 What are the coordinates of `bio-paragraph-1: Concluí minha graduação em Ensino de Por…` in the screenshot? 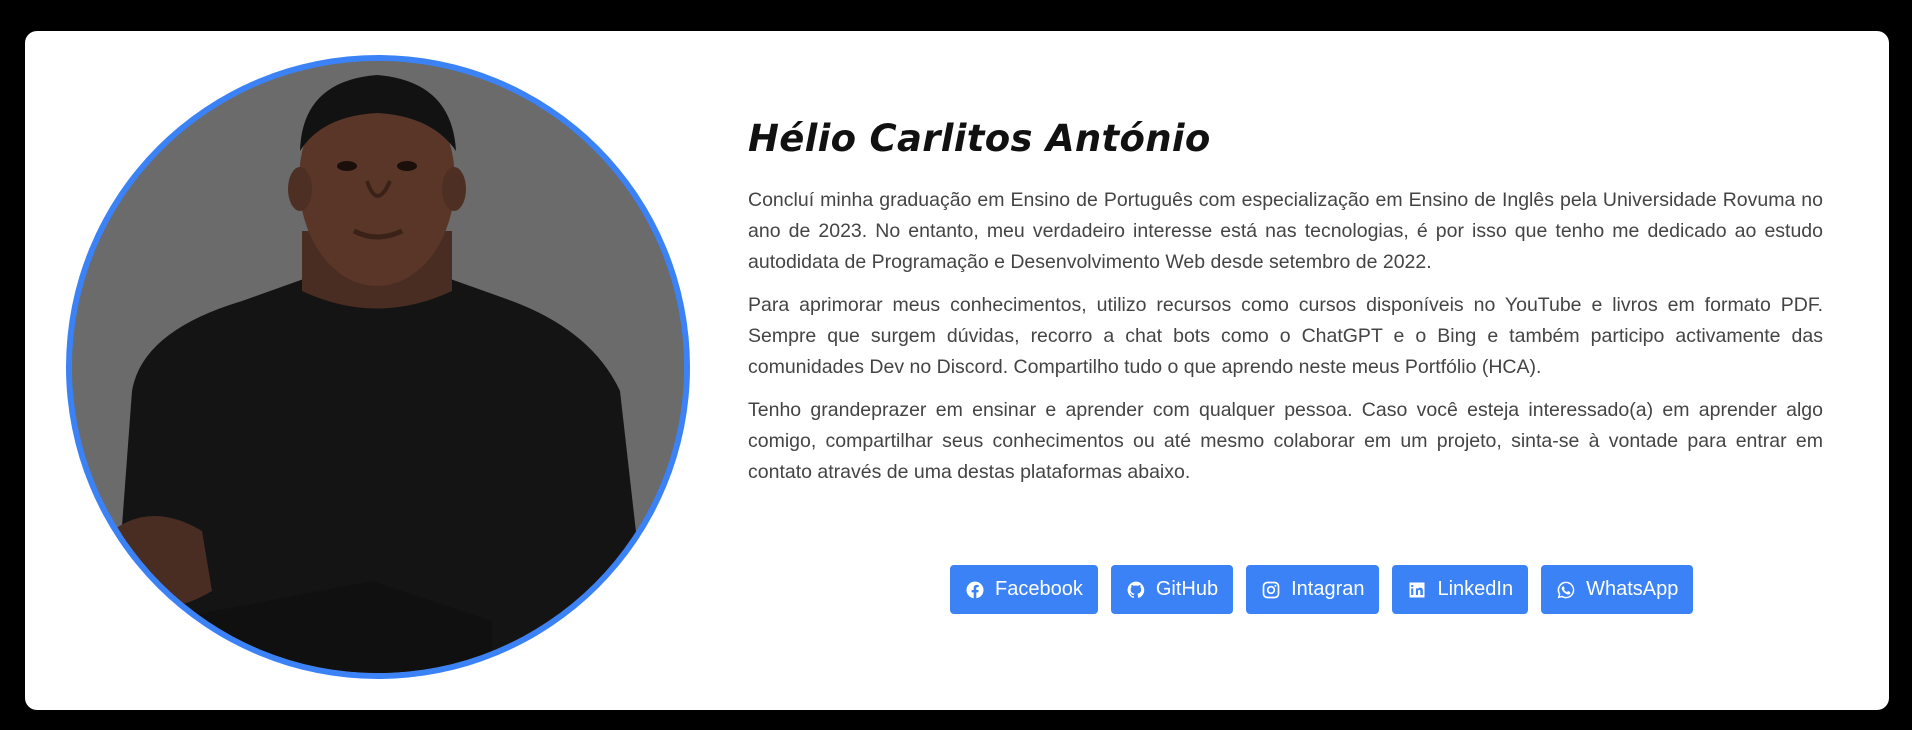 It's located at (1285, 231).